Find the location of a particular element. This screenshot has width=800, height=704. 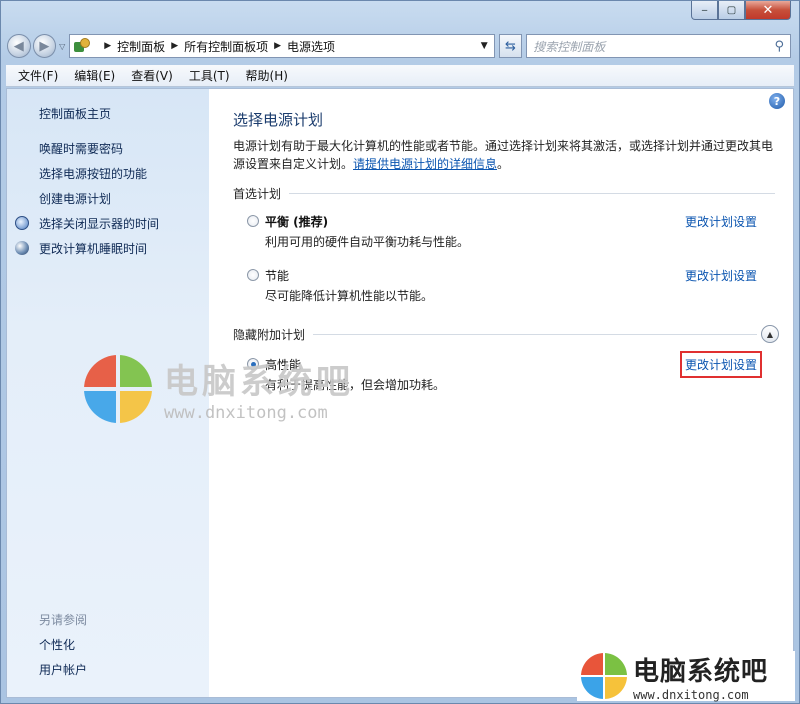

back-arrow-icon: ◀ is located at coordinates (18, 46).